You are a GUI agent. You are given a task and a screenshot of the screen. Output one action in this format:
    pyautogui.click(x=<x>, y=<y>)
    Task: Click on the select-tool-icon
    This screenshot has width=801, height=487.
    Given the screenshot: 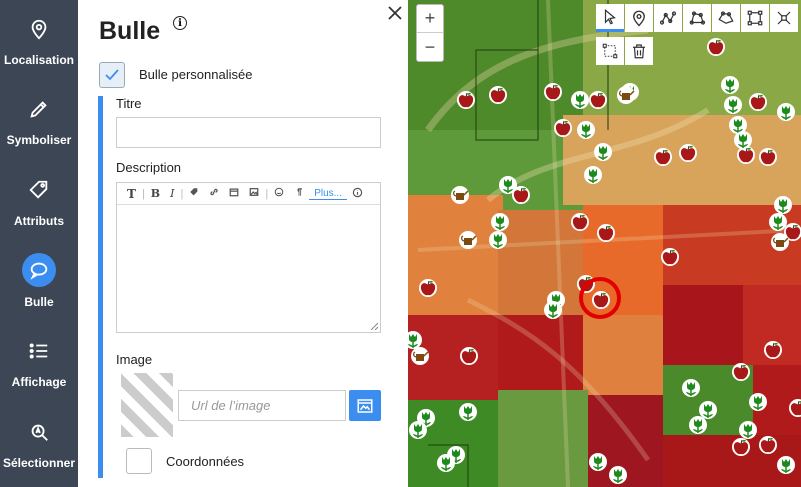 What is the action you would take?
    pyautogui.click(x=610, y=16)
    